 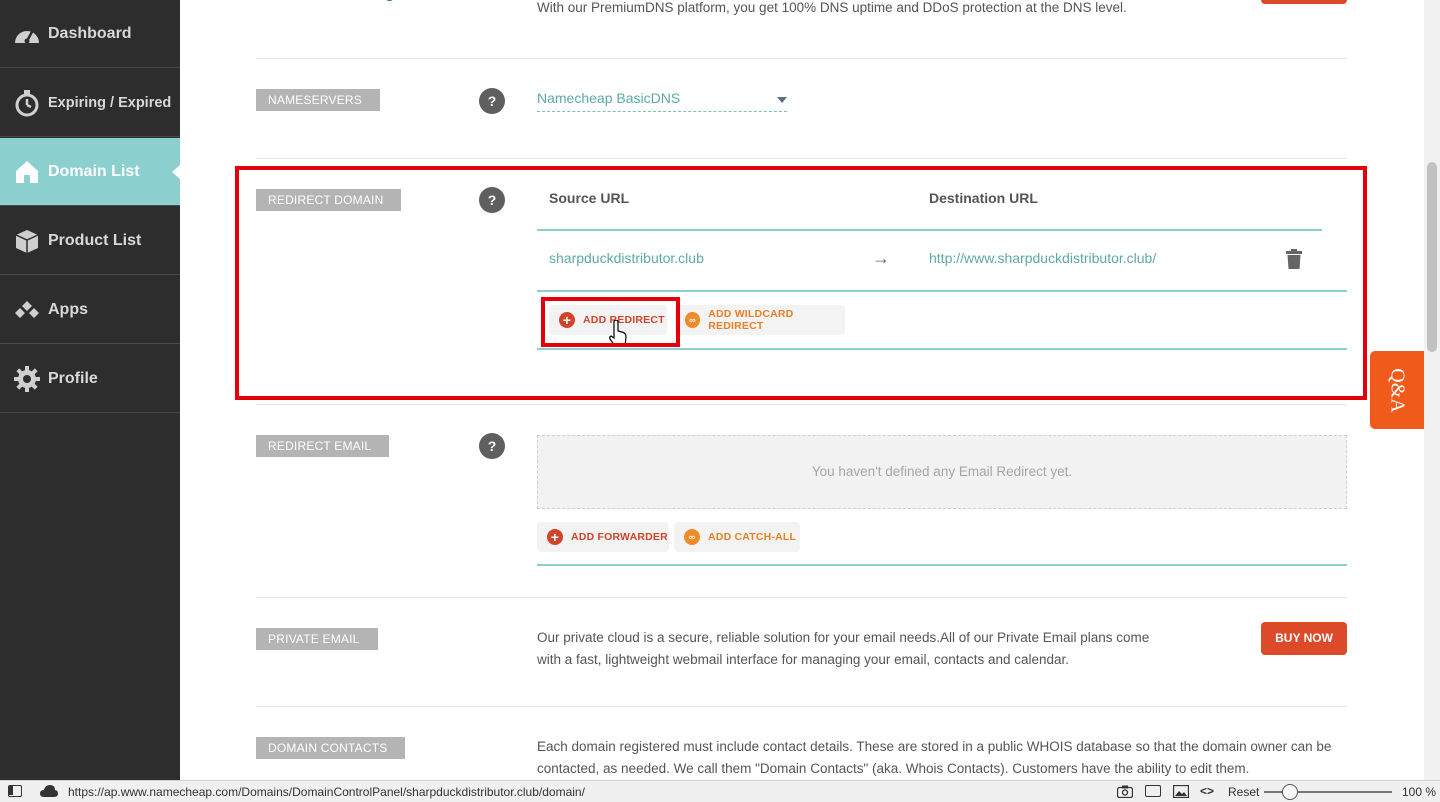 What do you see at coordinates (27, 34) in the screenshot?
I see `speedometer-icon` at bounding box center [27, 34].